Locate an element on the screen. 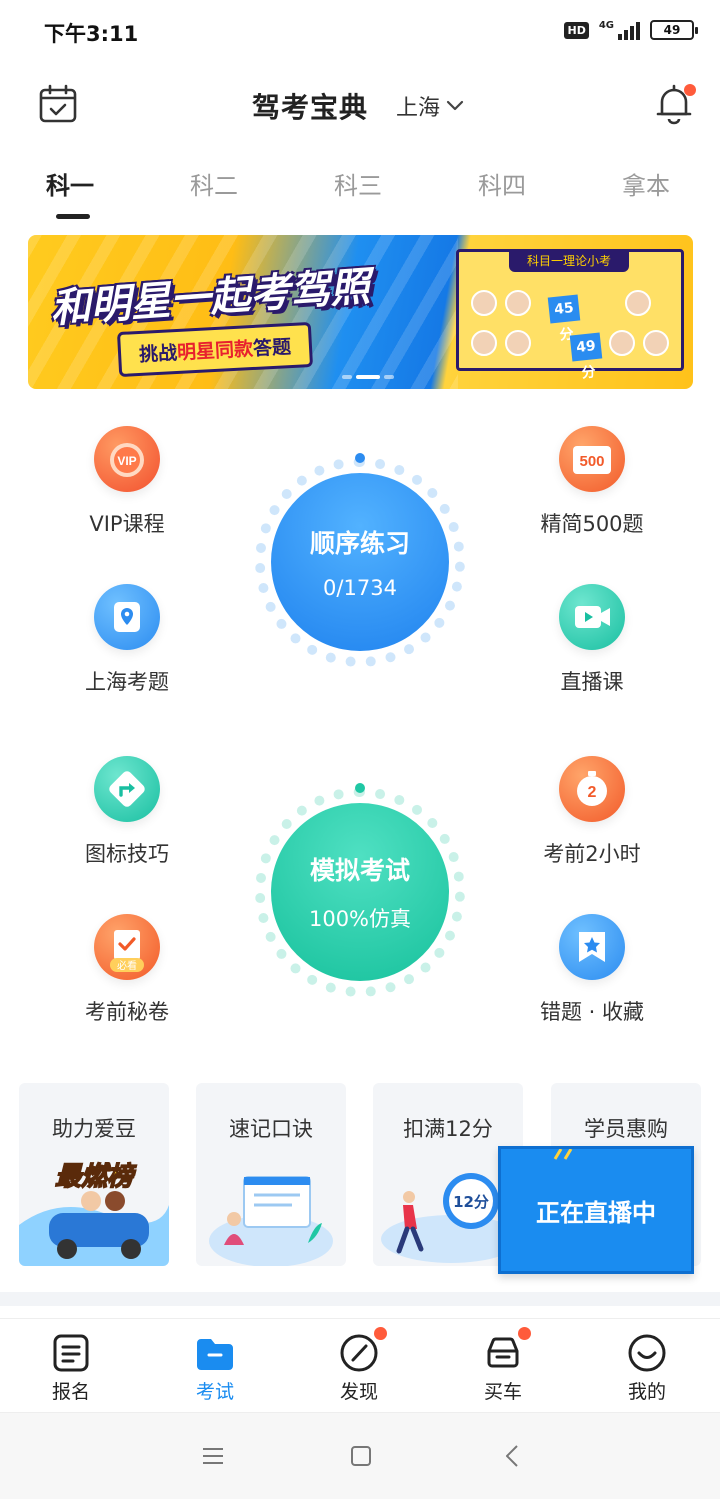  vip-badge-text: VIP is located at coordinates (126, 461).